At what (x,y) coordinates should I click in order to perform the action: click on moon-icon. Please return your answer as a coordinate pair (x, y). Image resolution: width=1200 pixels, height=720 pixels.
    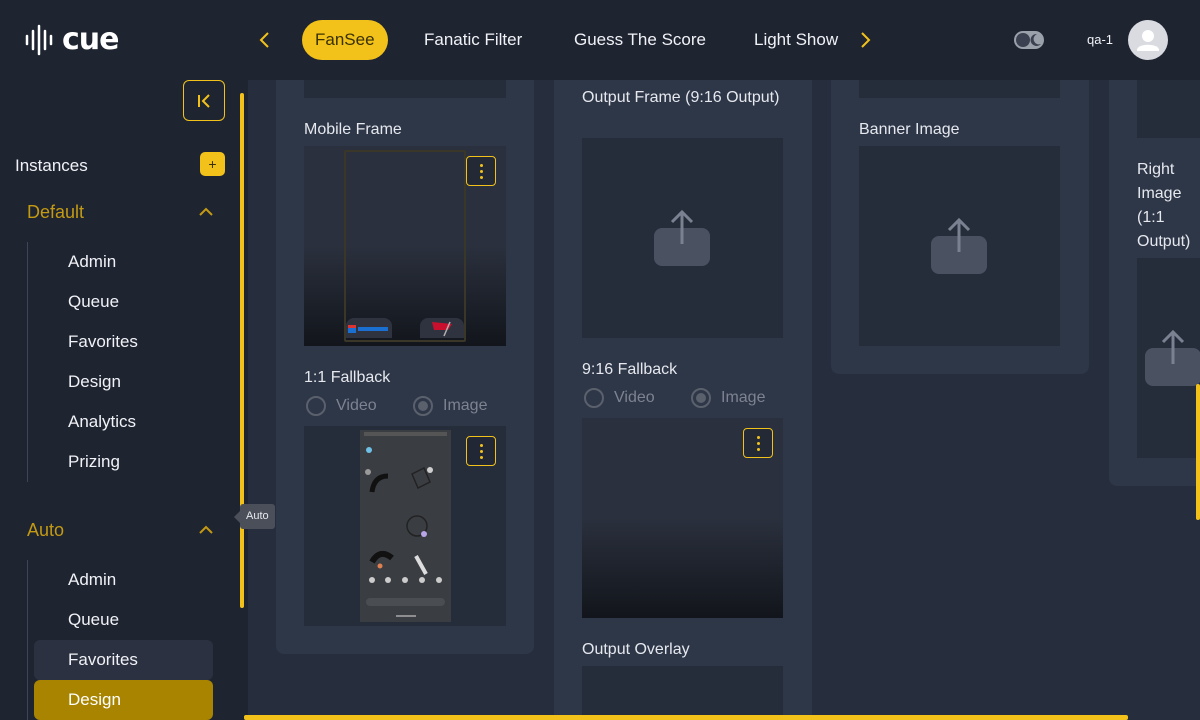
    Looking at the image, I should click on (1035, 39).